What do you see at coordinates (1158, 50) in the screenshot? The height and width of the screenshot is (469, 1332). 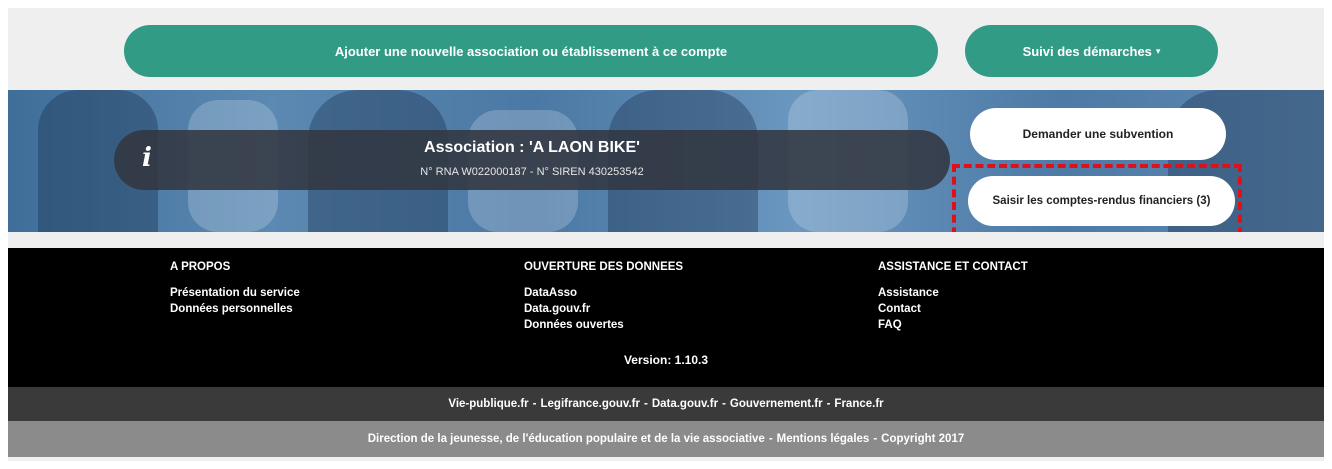 I see `caret-down-icon: ▾` at bounding box center [1158, 50].